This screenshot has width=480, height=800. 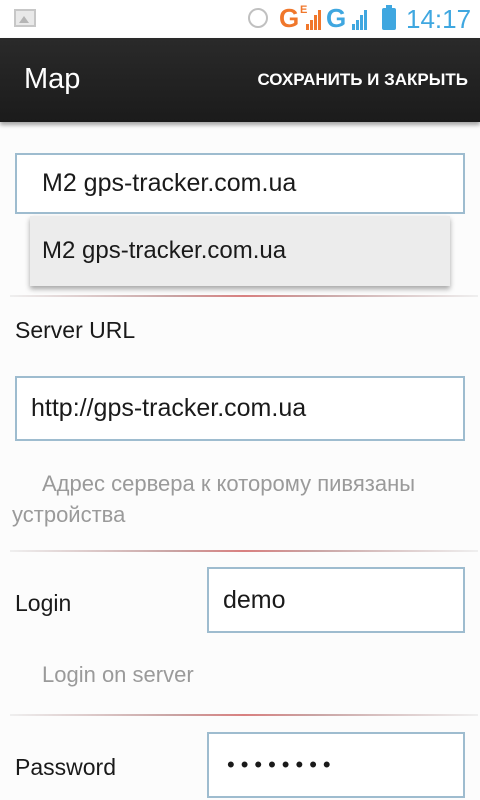 What do you see at coordinates (336, 18) in the screenshot?
I see `network-type-g2: G` at bounding box center [336, 18].